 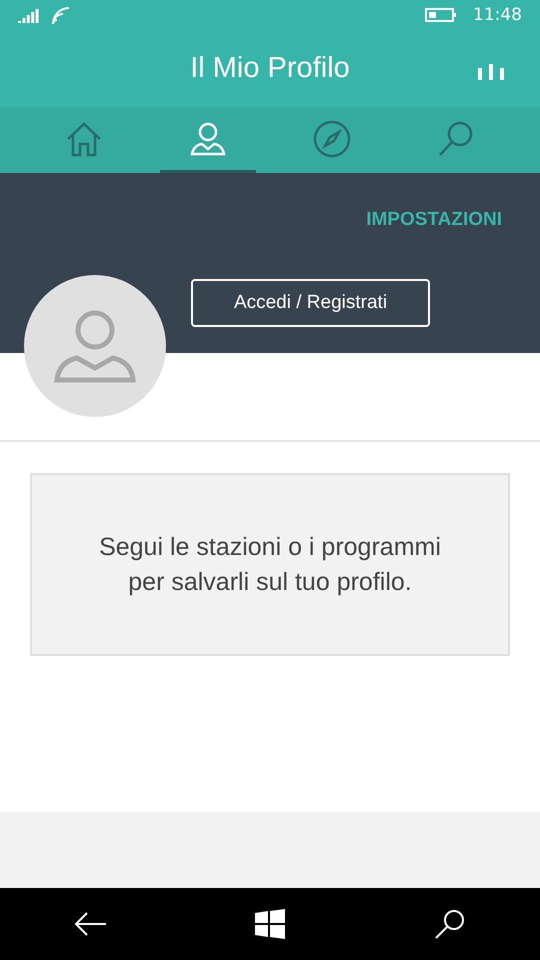 What do you see at coordinates (434, 220) in the screenshot?
I see `settings-link: IMPOSTAZIONI` at bounding box center [434, 220].